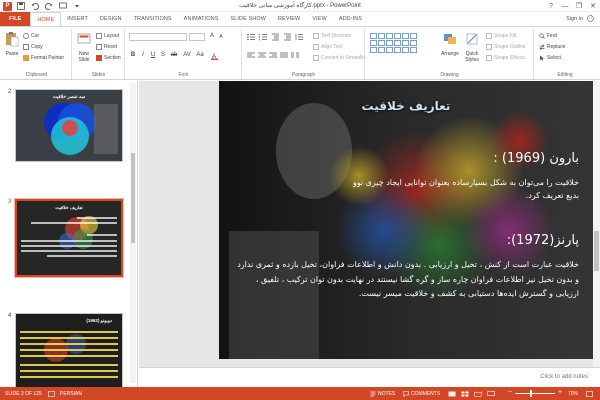 This screenshot has height=400, width=600. What do you see at coordinates (51, 394) in the screenshot?
I see `spell-check-icon` at bounding box center [51, 394].